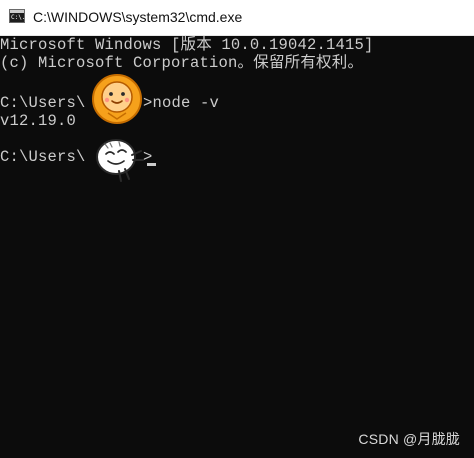 The height and width of the screenshot is (458, 474). Describe the element at coordinates (138, 17) in the screenshot. I see `window-title: C:\WINDOWS\system32\cmd.exe` at that location.